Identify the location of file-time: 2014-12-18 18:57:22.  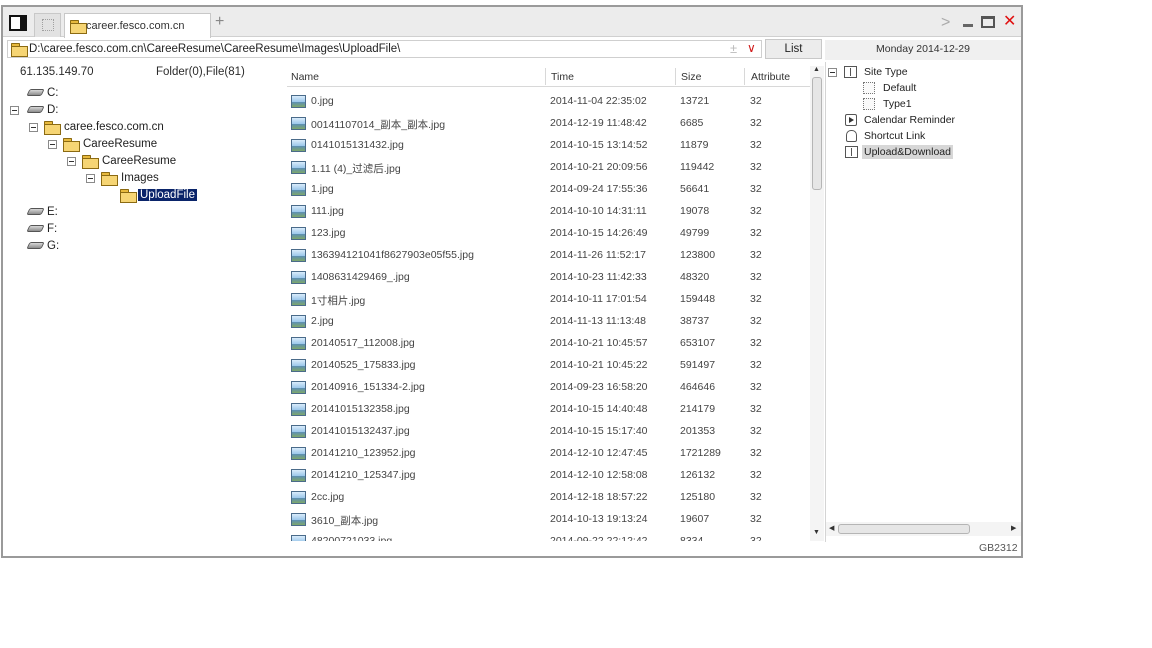
(599, 497).